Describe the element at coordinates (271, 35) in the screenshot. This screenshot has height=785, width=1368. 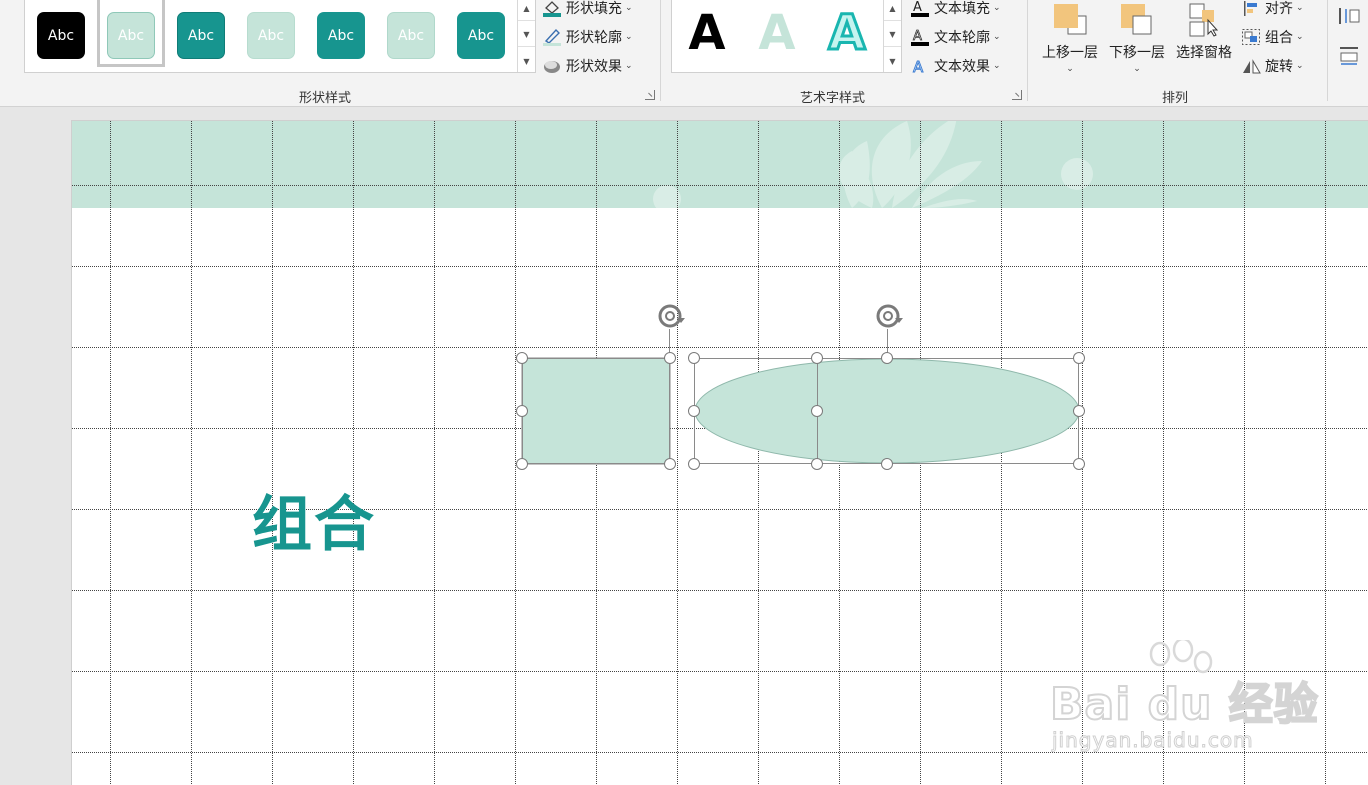
I see `shape-style-tile-4: Abc` at that location.